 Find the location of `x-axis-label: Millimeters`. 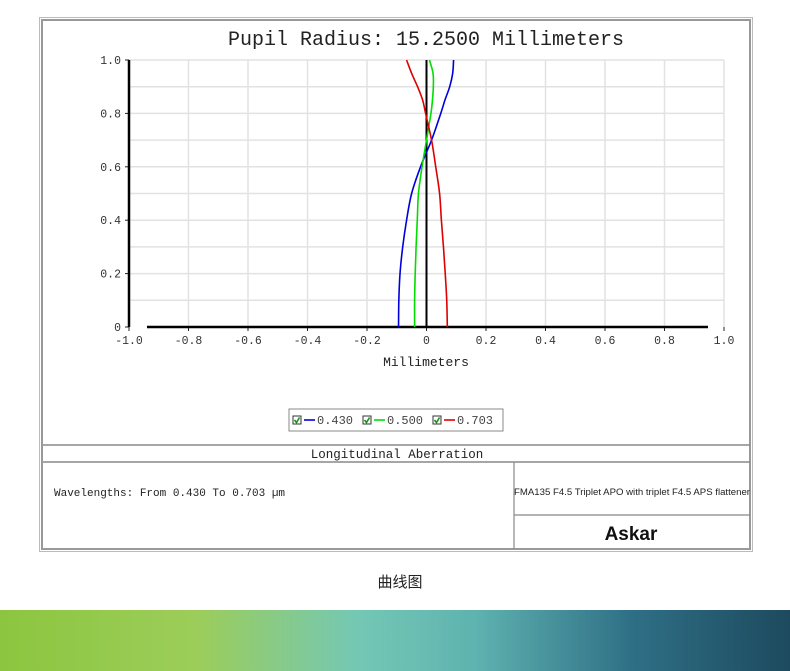

x-axis-label: Millimeters is located at coordinates (426, 362).